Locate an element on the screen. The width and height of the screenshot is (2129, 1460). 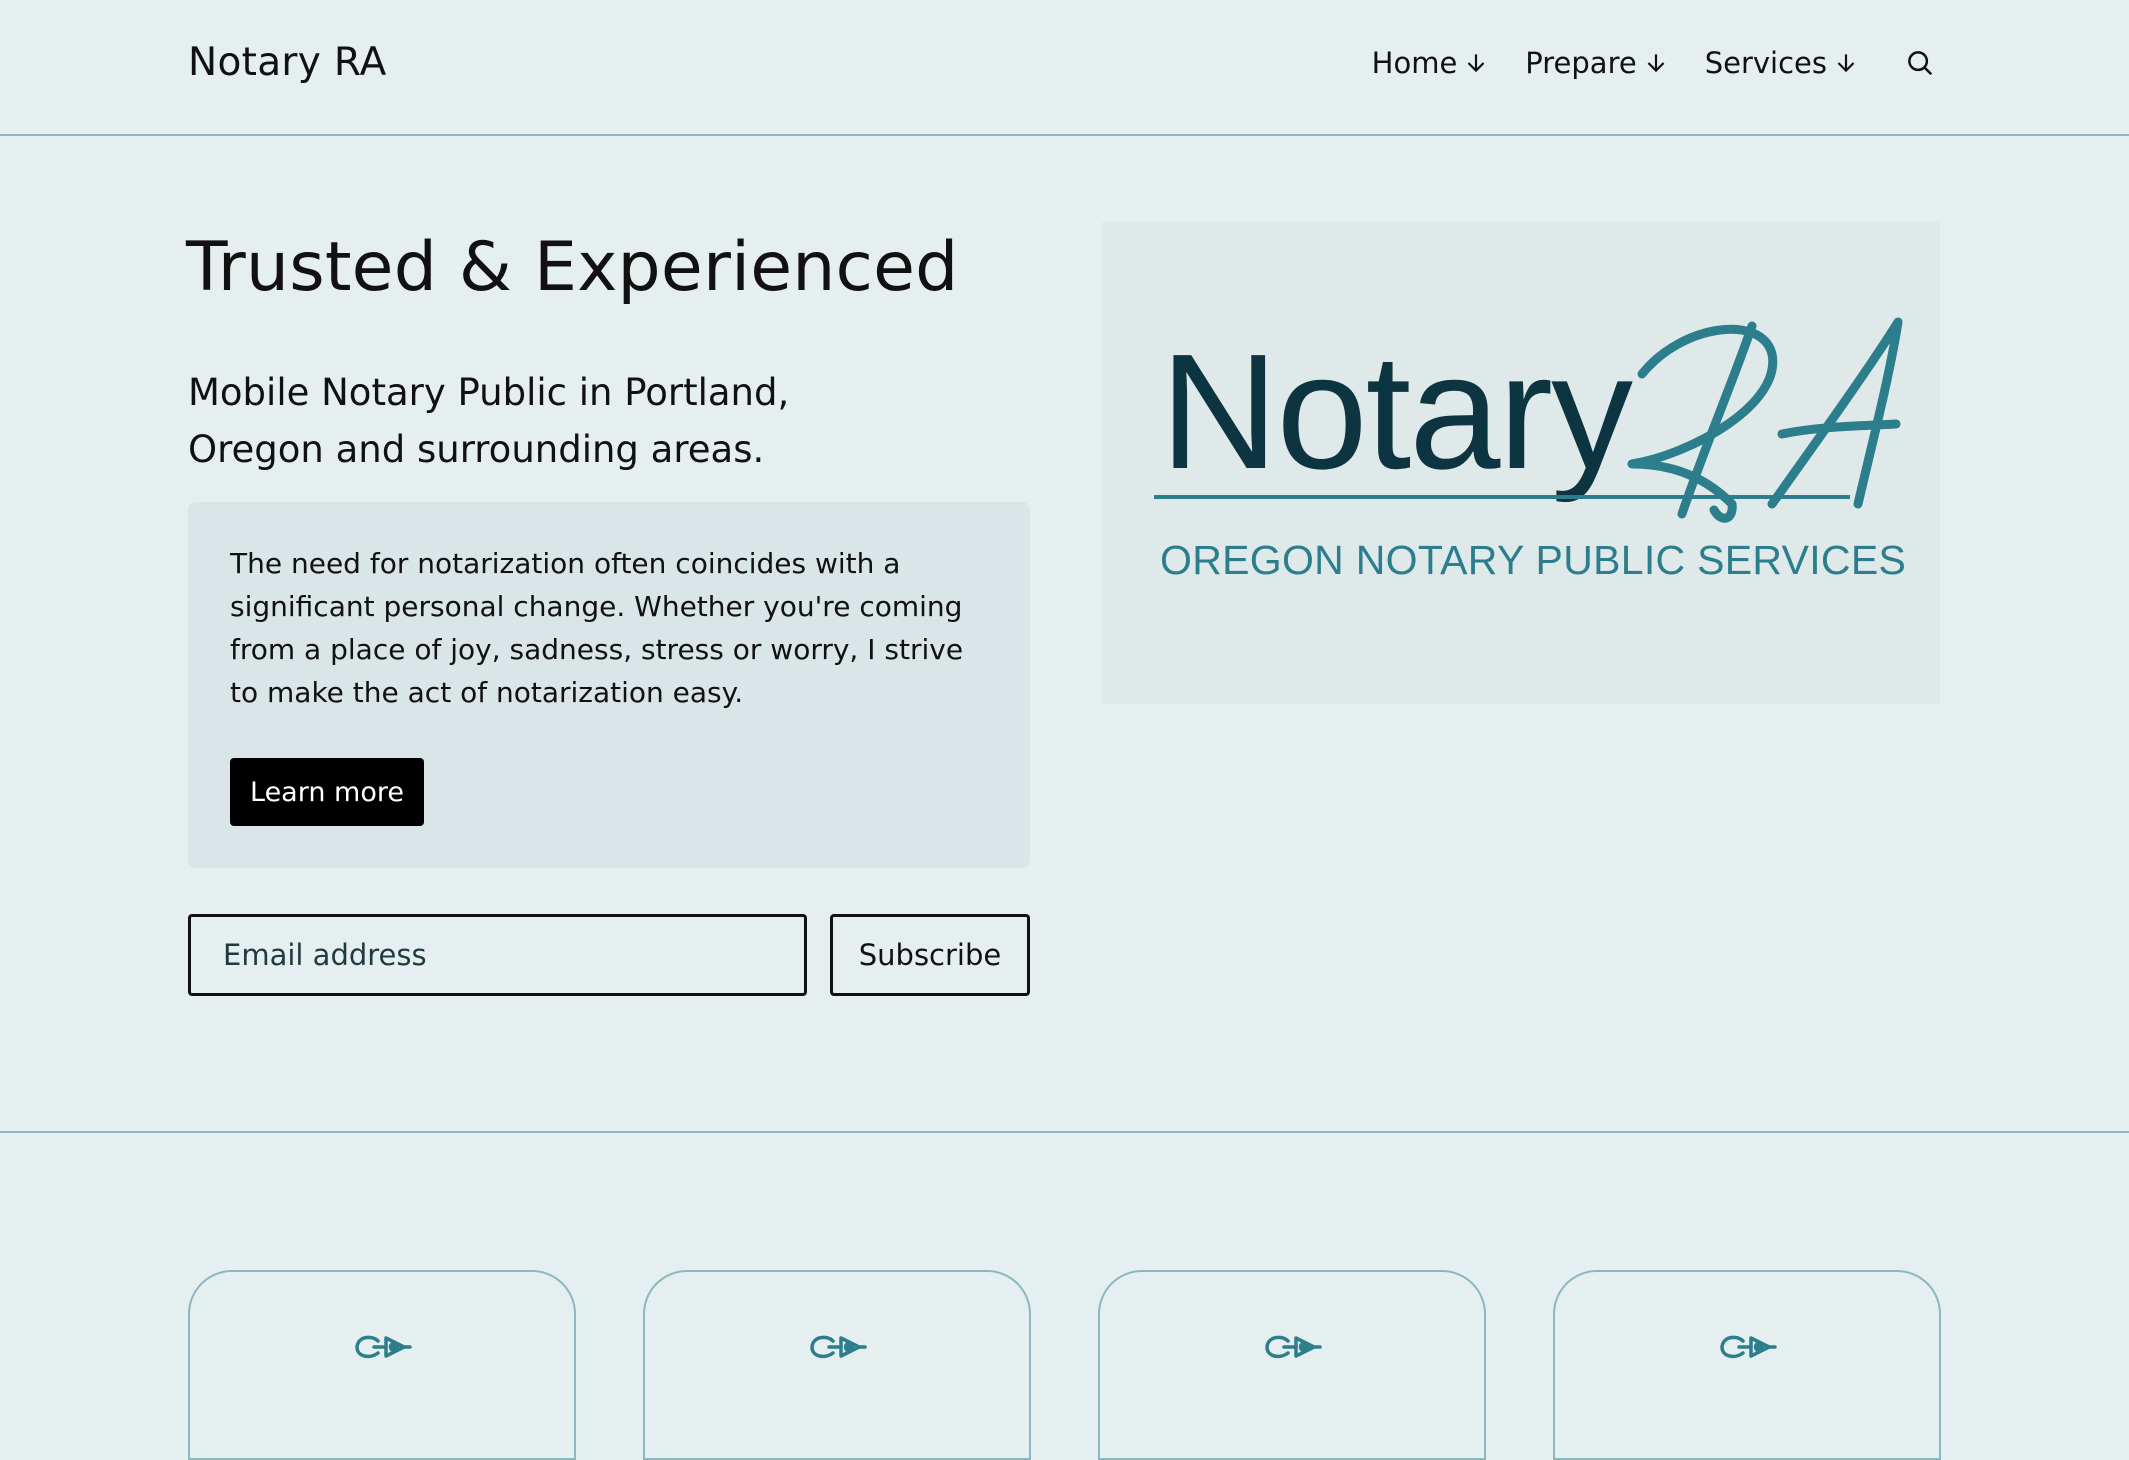
nav-item-label: Services is located at coordinates (1765, 63).